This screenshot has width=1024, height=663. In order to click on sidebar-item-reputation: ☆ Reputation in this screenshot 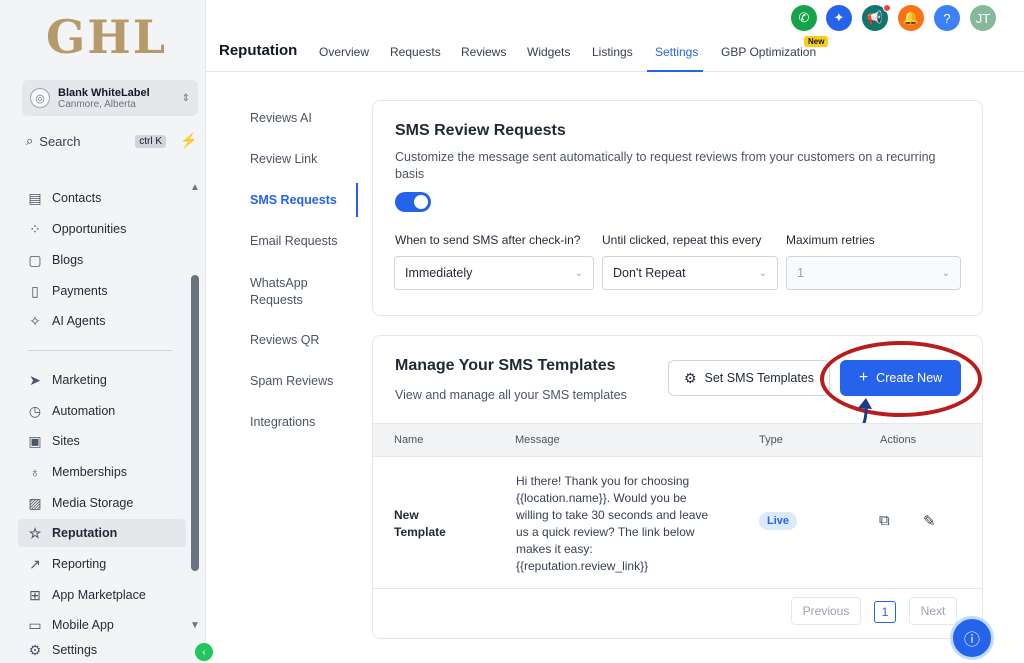, I will do `click(102, 533)`.